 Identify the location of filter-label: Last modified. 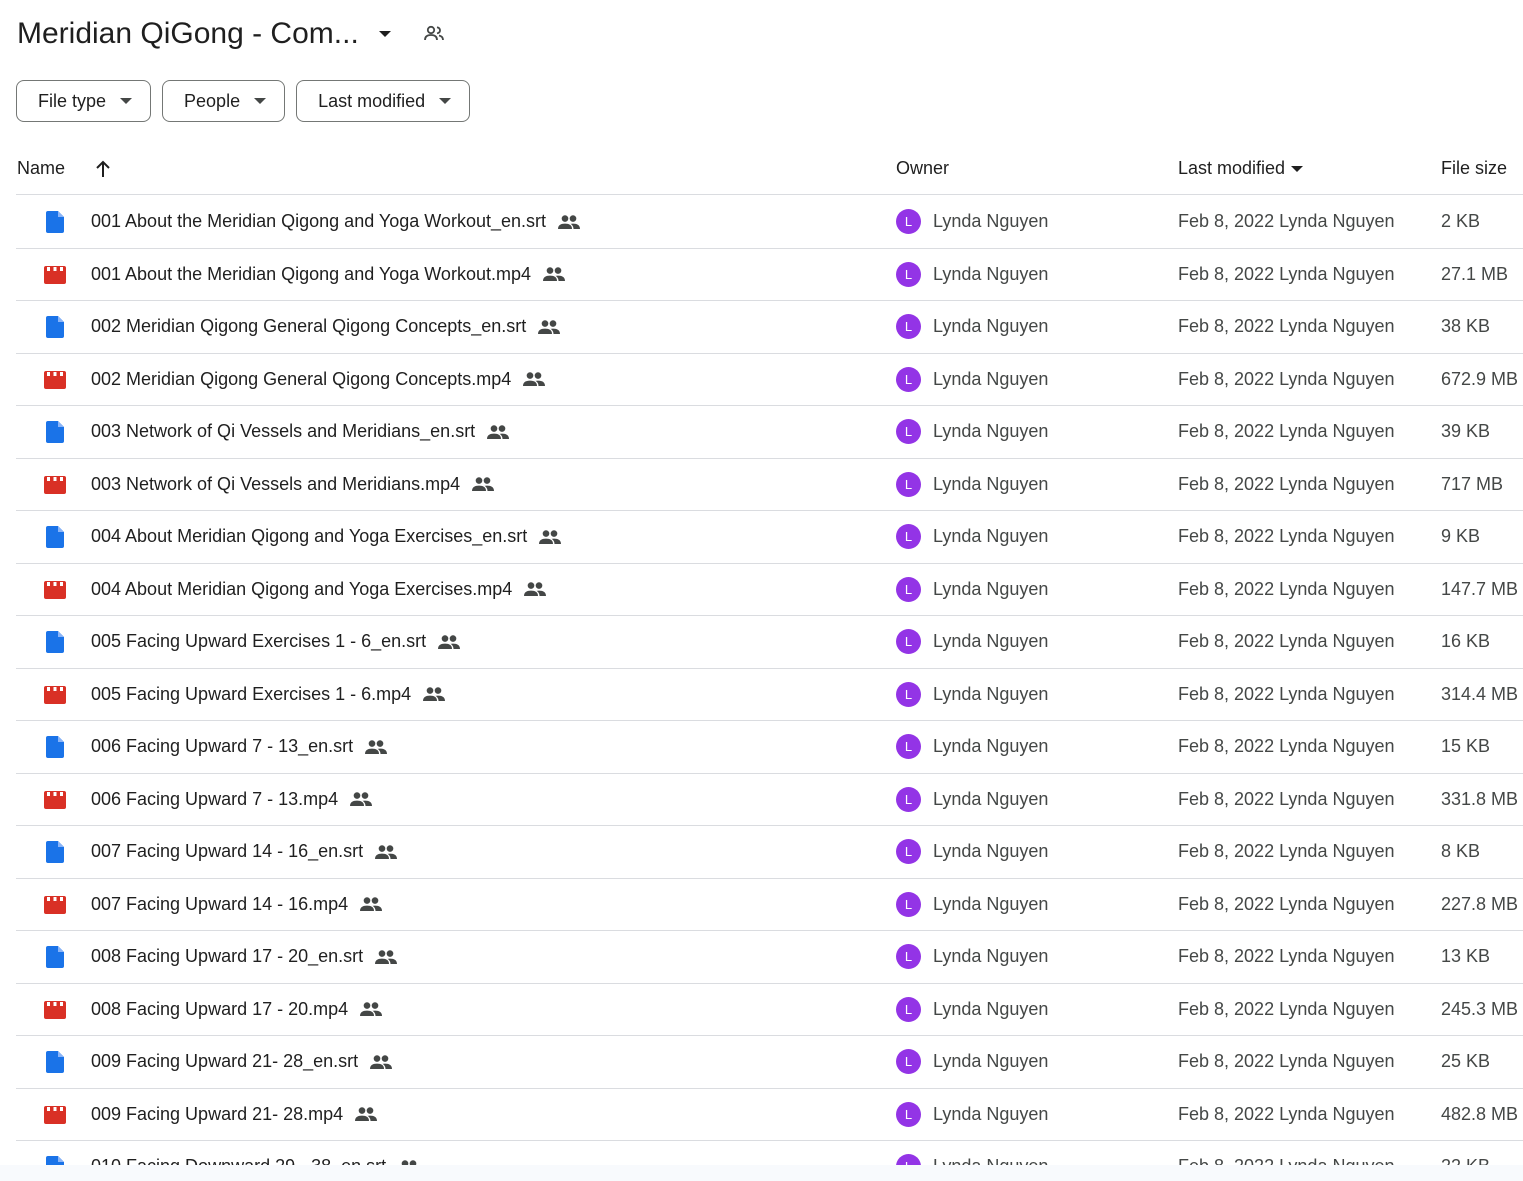
(372, 100).